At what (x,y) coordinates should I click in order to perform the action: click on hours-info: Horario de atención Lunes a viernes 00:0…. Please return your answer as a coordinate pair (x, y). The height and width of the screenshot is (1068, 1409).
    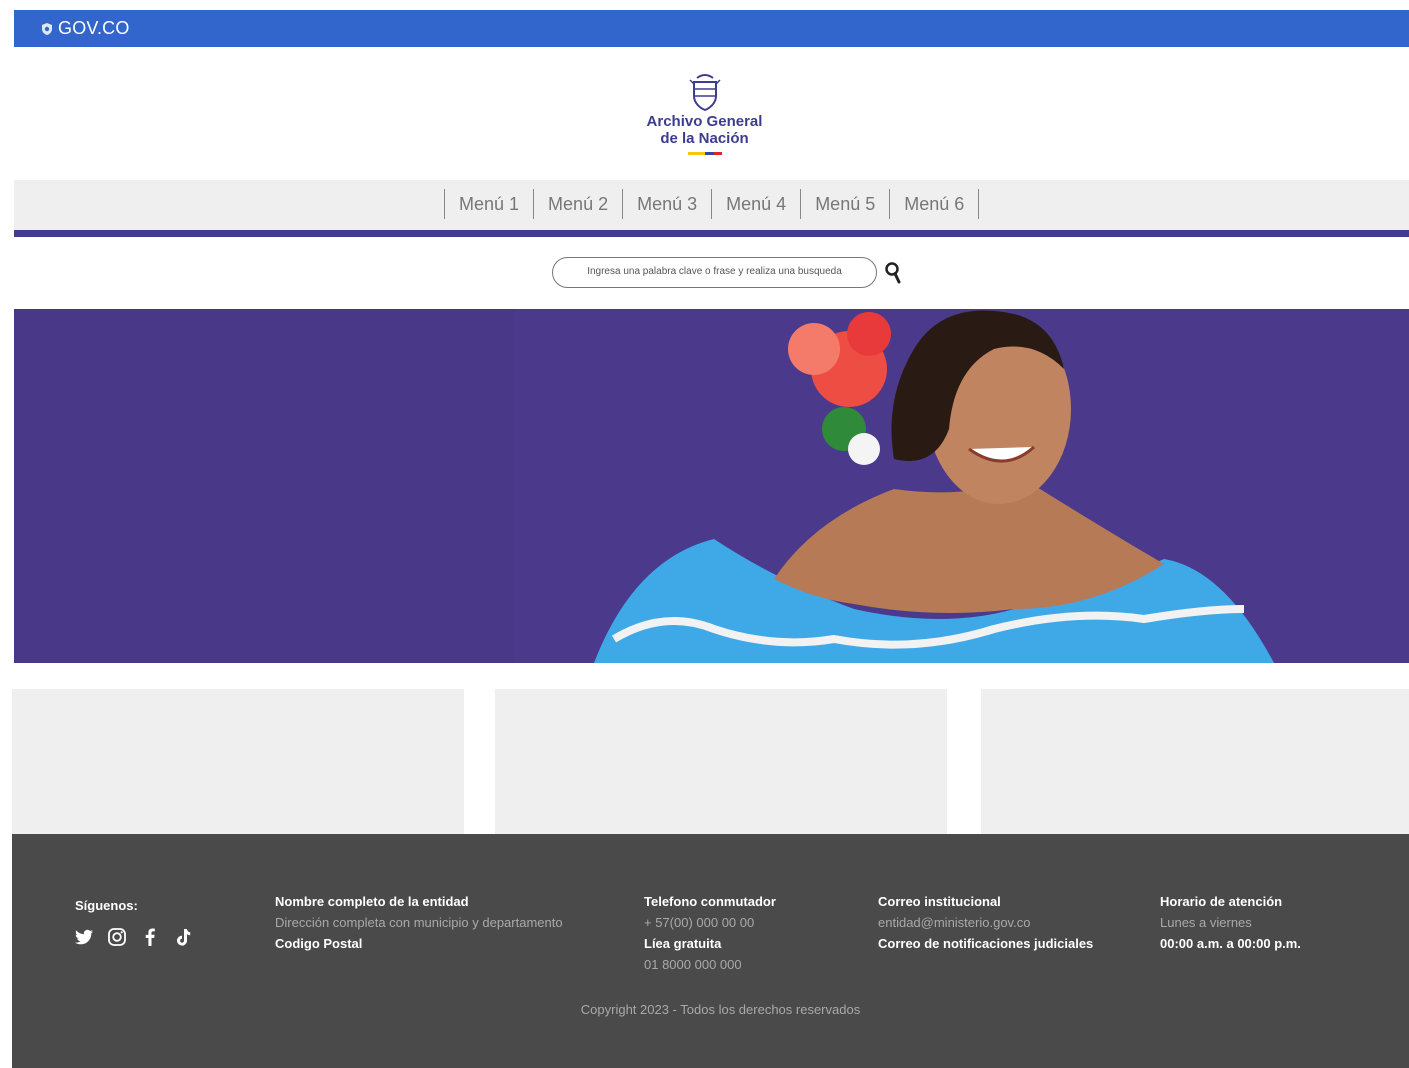
    Looking at the image, I should click on (1230, 922).